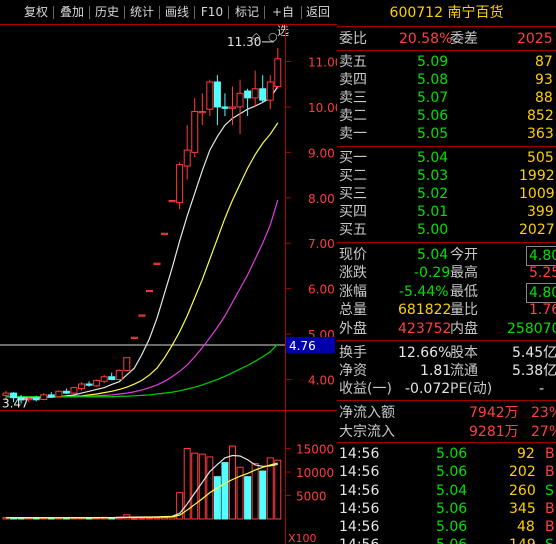  Describe the element at coordinates (446, 13) in the screenshot. I see `stock-title: 600712 南宁百货` at that location.